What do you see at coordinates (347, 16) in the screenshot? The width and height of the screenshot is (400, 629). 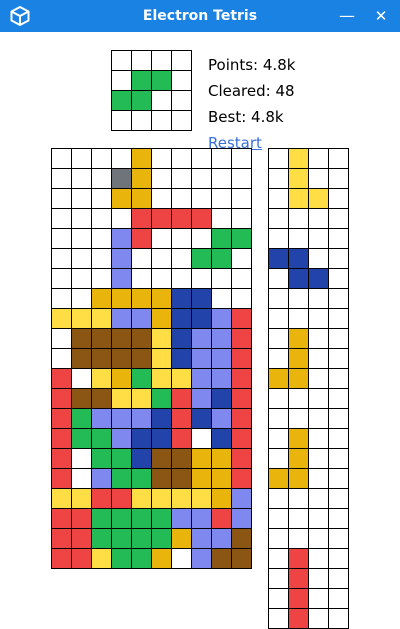 I see `minimize-button: —` at bounding box center [347, 16].